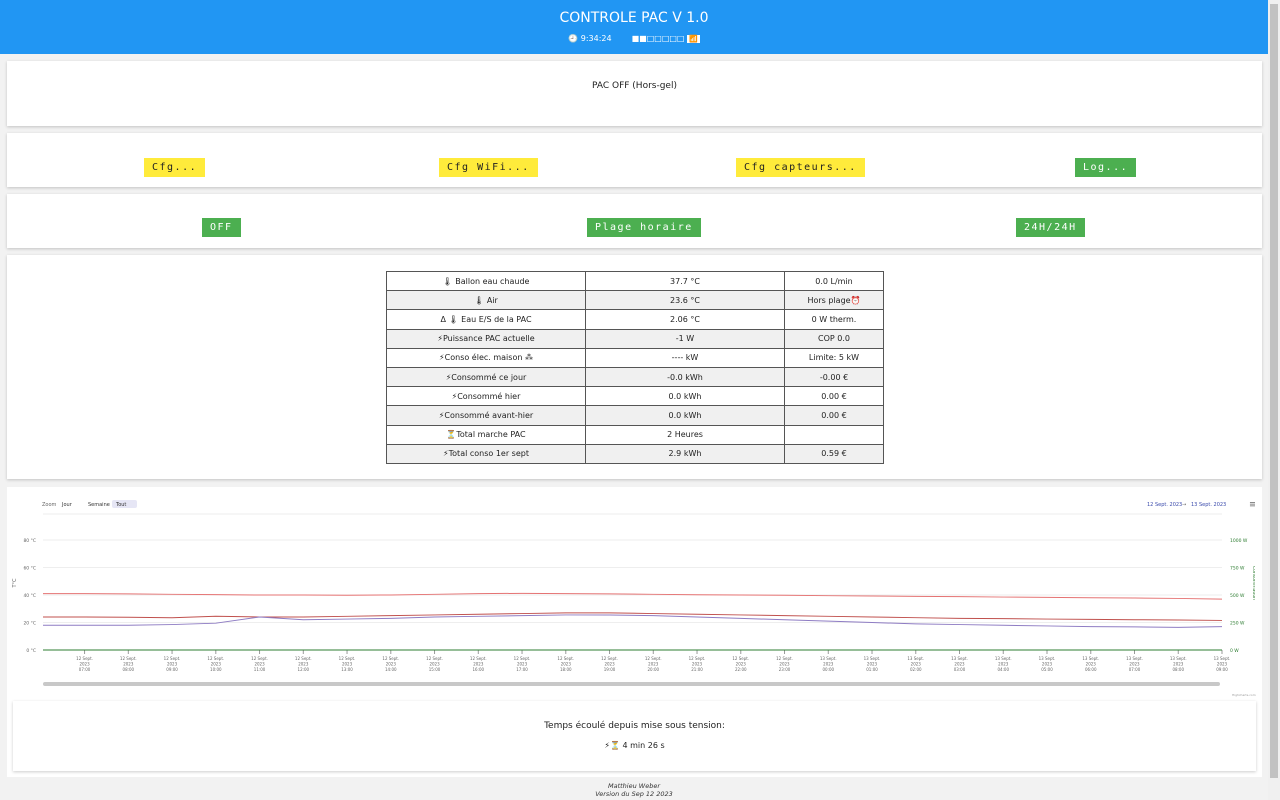  What do you see at coordinates (596, 38) in the screenshot?
I see `clock-time: 9:34:24` at bounding box center [596, 38].